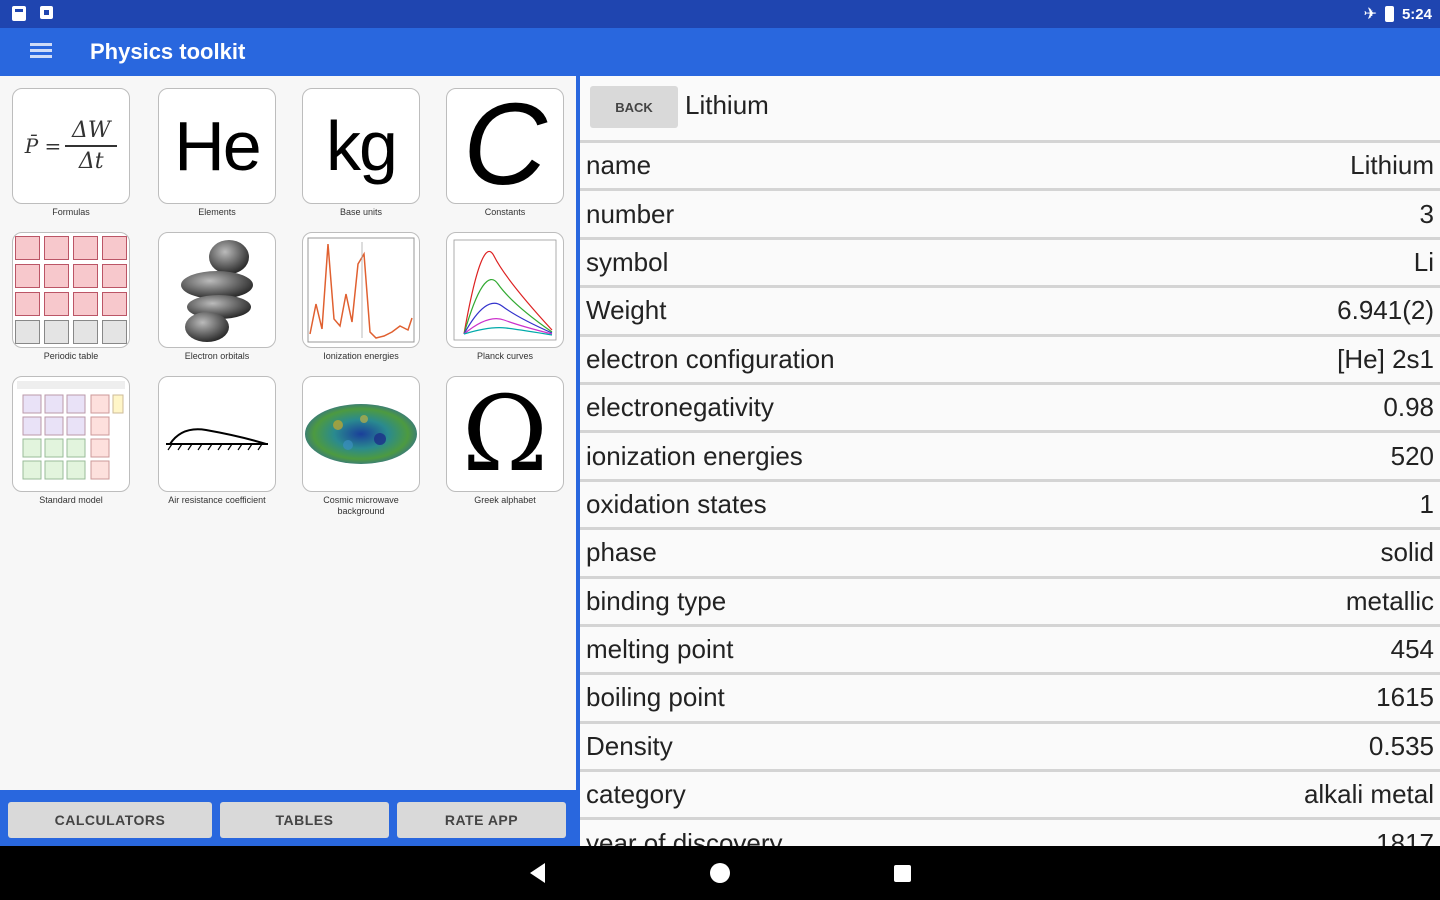 This screenshot has width=1440, height=900. I want to click on app-bar: Physics toolkit, so click(720, 52).